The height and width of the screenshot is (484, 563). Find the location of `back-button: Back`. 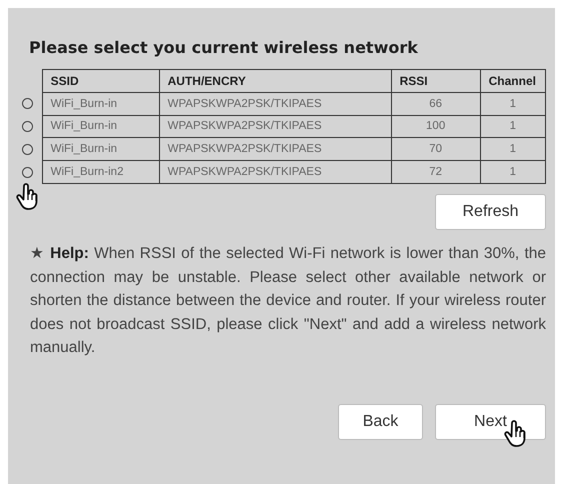

back-button: Back is located at coordinates (380, 422).